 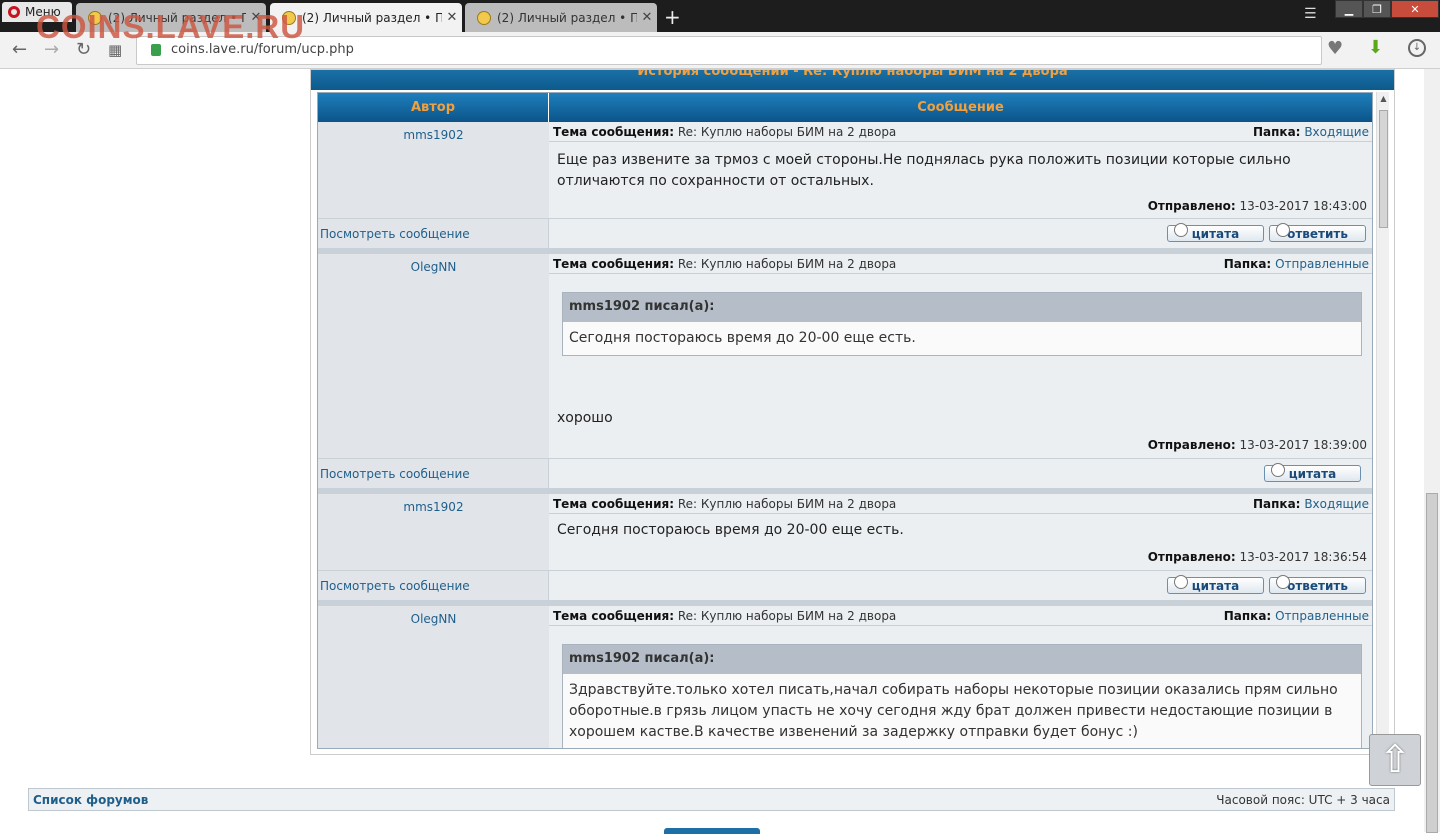 What do you see at coordinates (1383, 169) in the screenshot?
I see `scroll-thumb` at bounding box center [1383, 169].